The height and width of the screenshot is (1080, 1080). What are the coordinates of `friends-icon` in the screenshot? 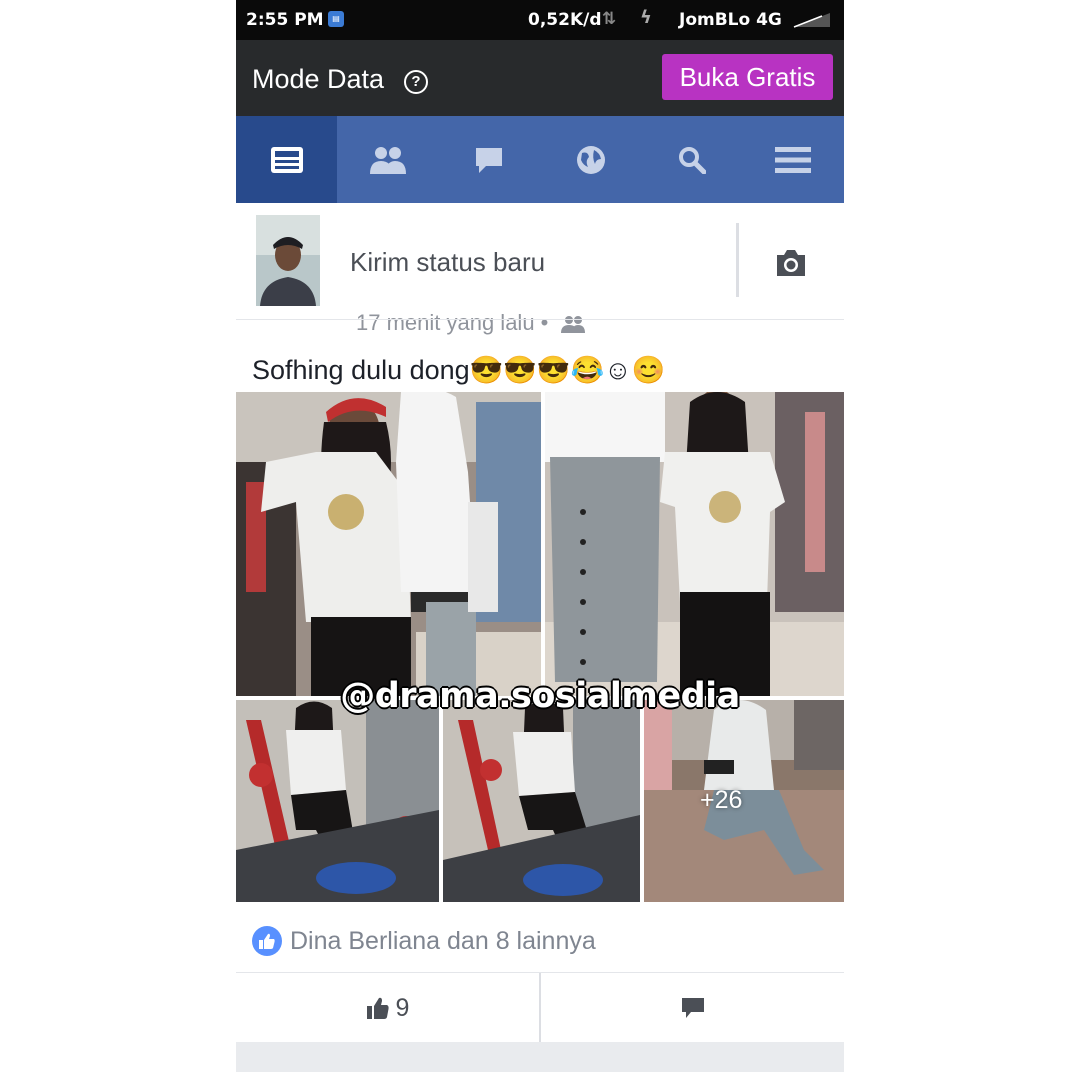 It's located at (387, 160).